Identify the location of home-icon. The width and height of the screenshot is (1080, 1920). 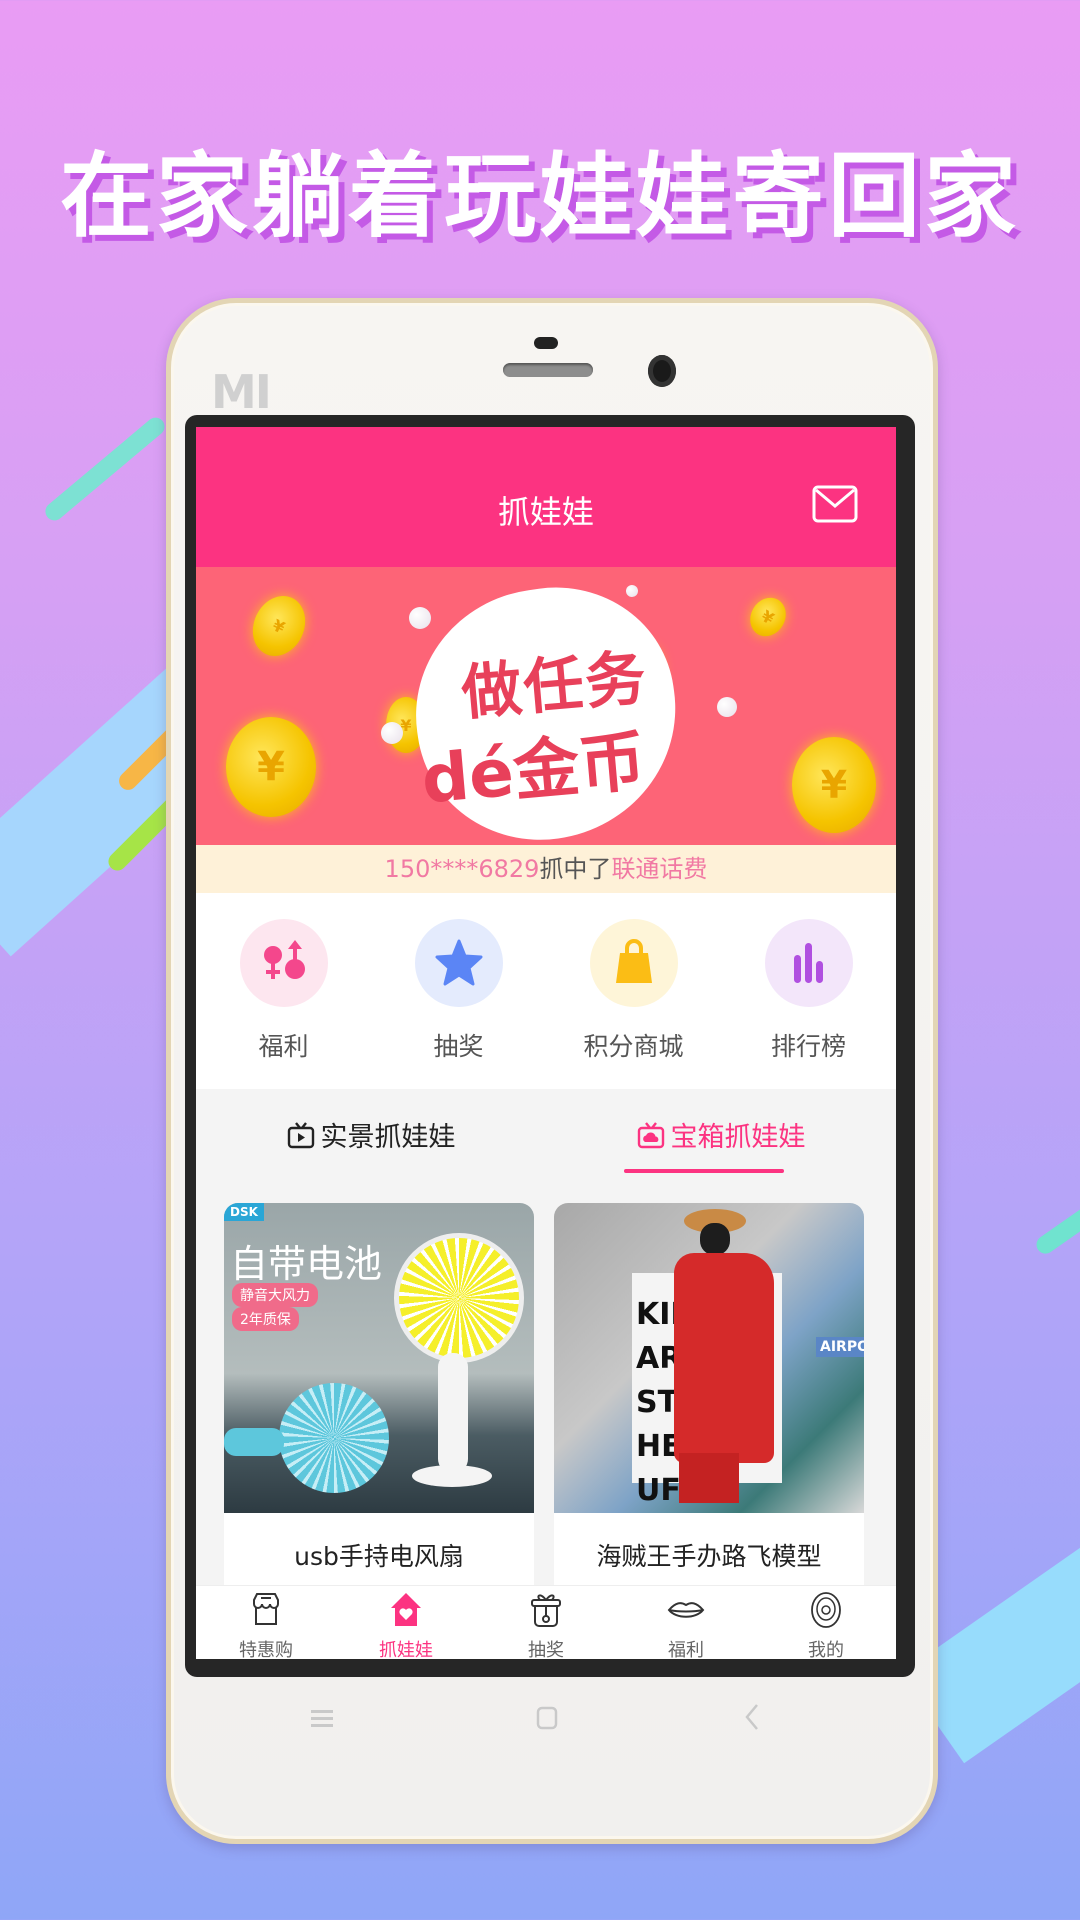
(548, 1720).